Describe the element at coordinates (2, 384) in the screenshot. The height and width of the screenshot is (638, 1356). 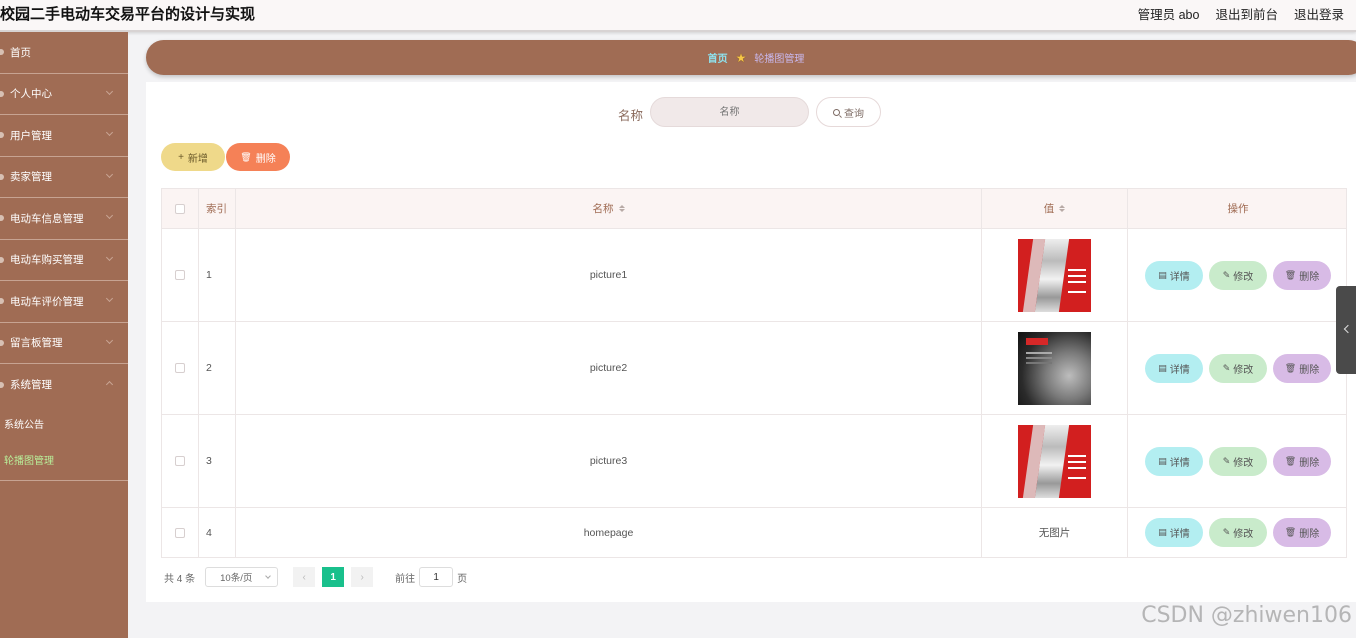
I see `settings-icon` at that location.